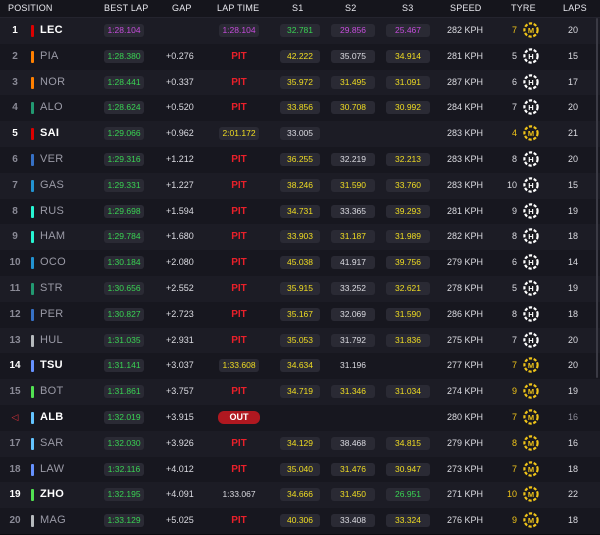 This screenshot has width=600, height=535. I want to click on sector-1-time: 40.306, so click(300, 521).